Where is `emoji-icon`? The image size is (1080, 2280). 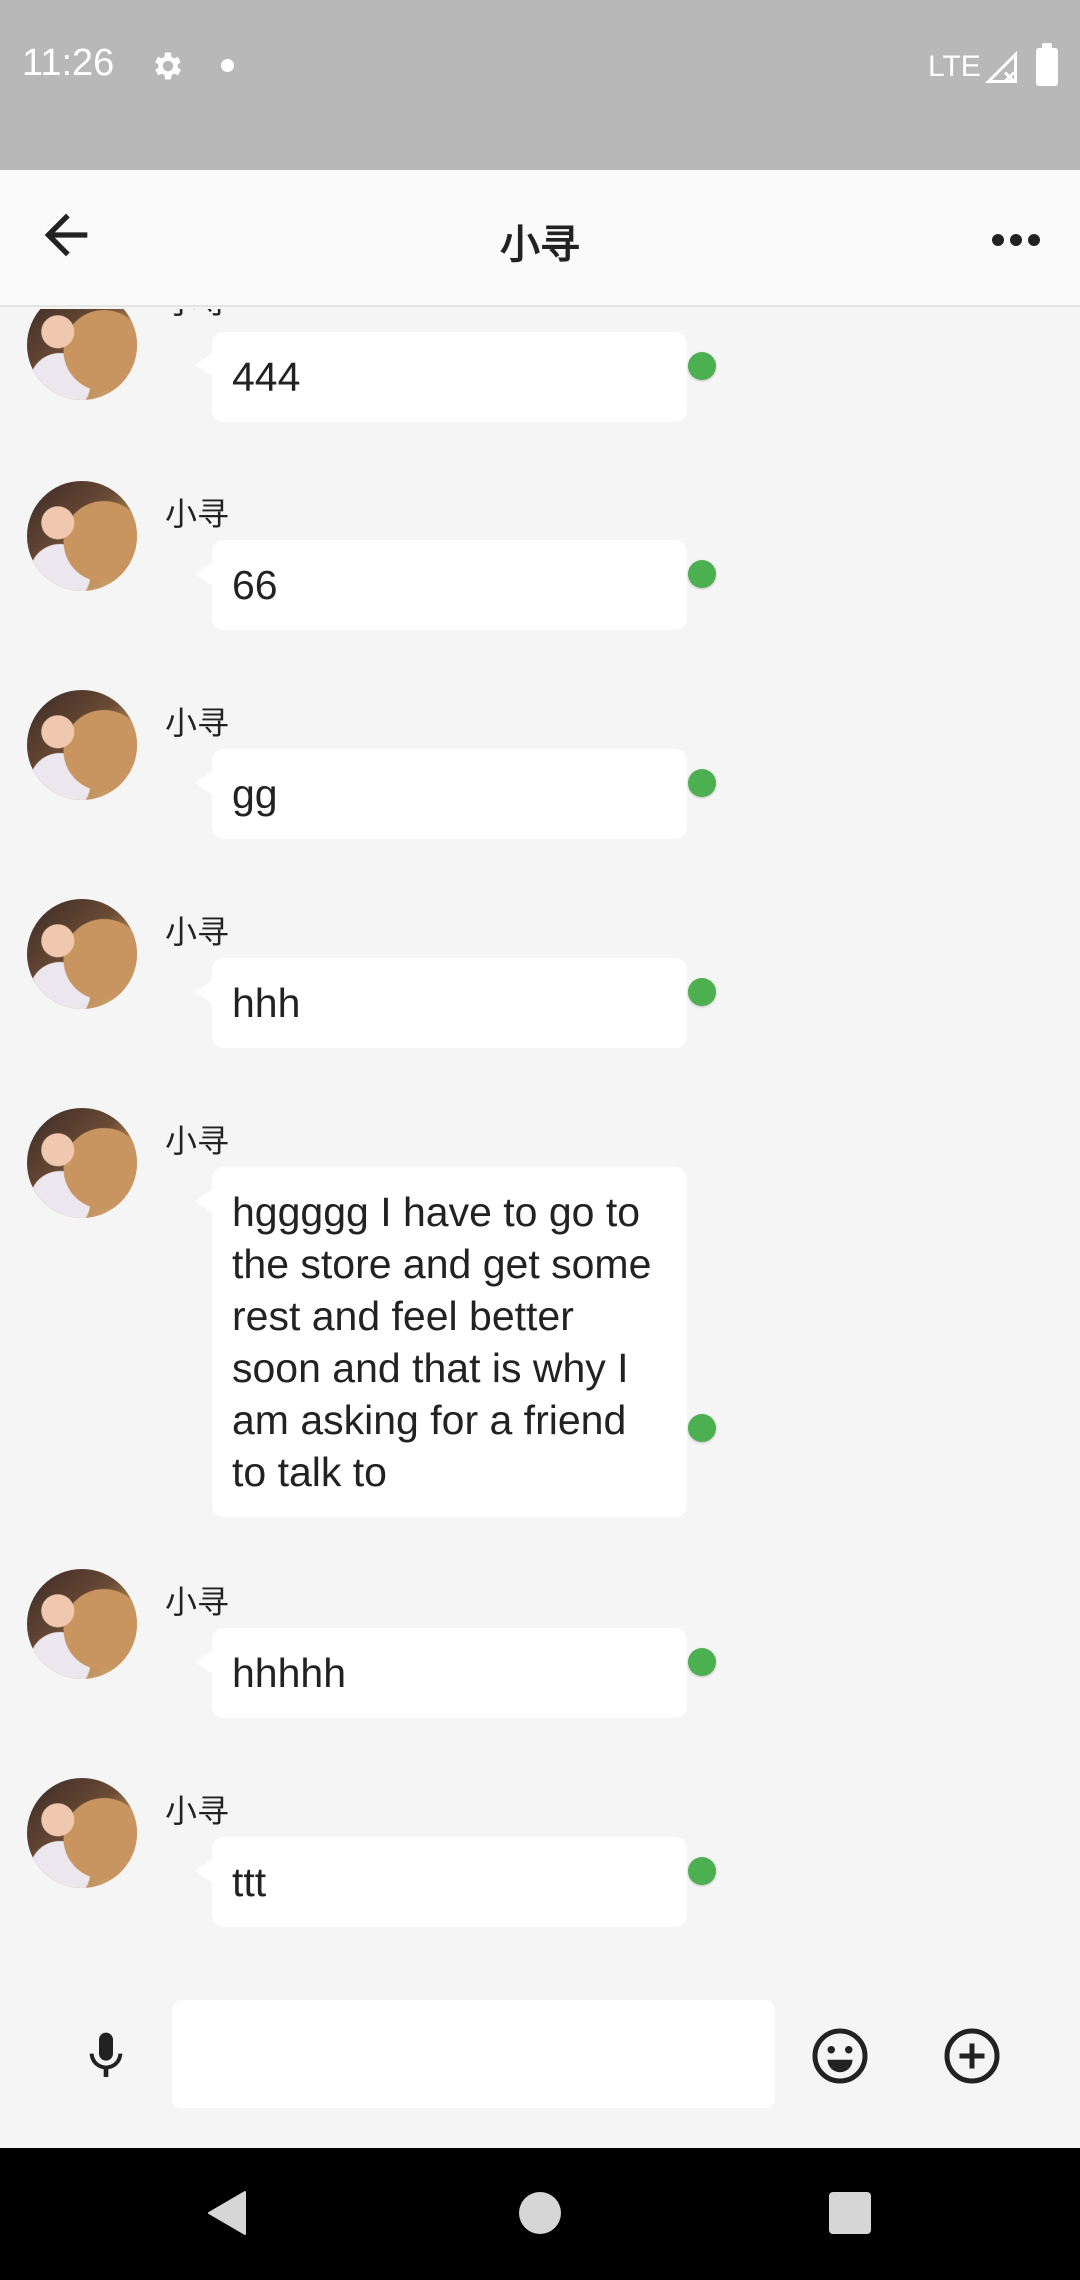
emoji-icon is located at coordinates (840, 2056).